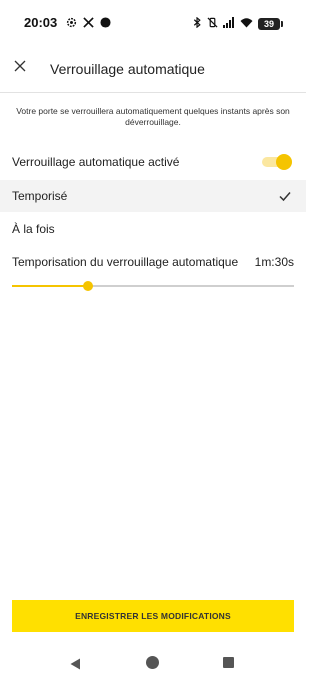 The image size is (320, 680). I want to click on home-circle-icon, so click(152, 662).